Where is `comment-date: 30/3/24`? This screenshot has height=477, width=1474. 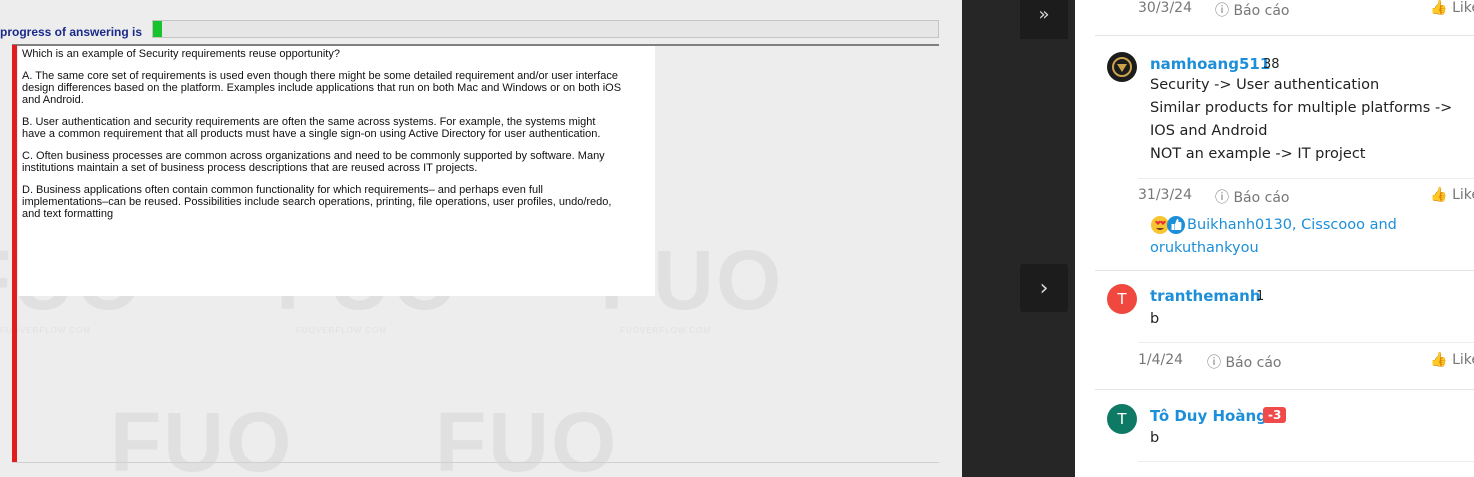 comment-date: 30/3/24 is located at coordinates (1165, 8).